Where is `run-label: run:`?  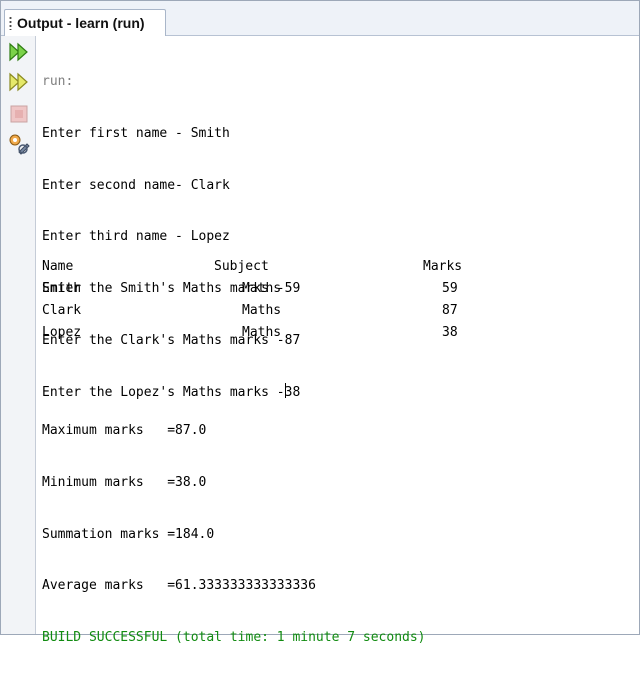 run-label: run: is located at coordinates (58, 81).